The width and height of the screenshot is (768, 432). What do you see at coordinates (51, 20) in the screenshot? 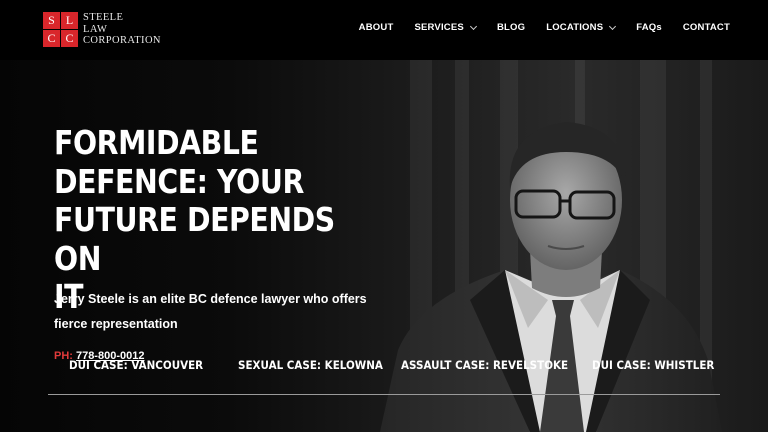
I see `logo-letter: S` at bounding box center [51, 20].